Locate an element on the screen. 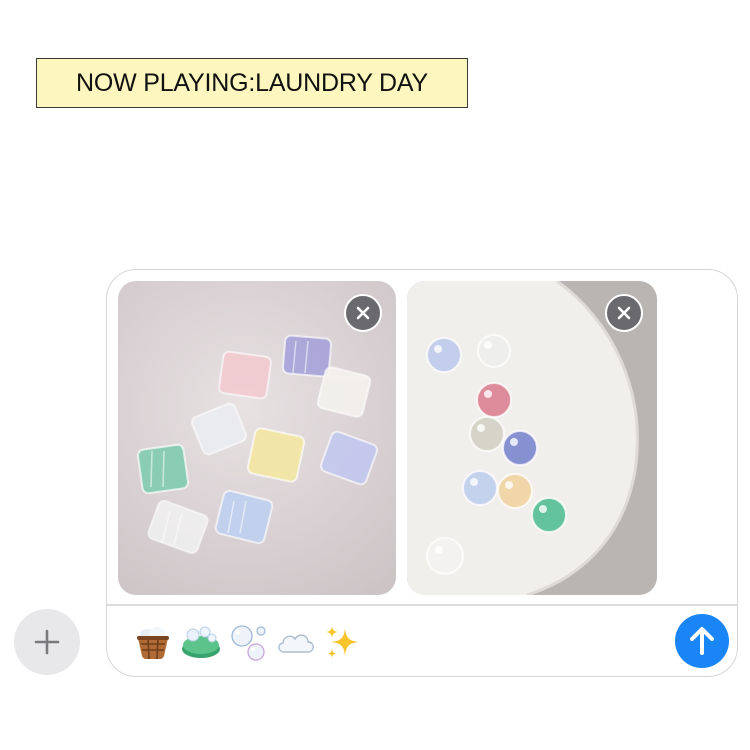  cloud-icon is located at coordinates (296, 643).